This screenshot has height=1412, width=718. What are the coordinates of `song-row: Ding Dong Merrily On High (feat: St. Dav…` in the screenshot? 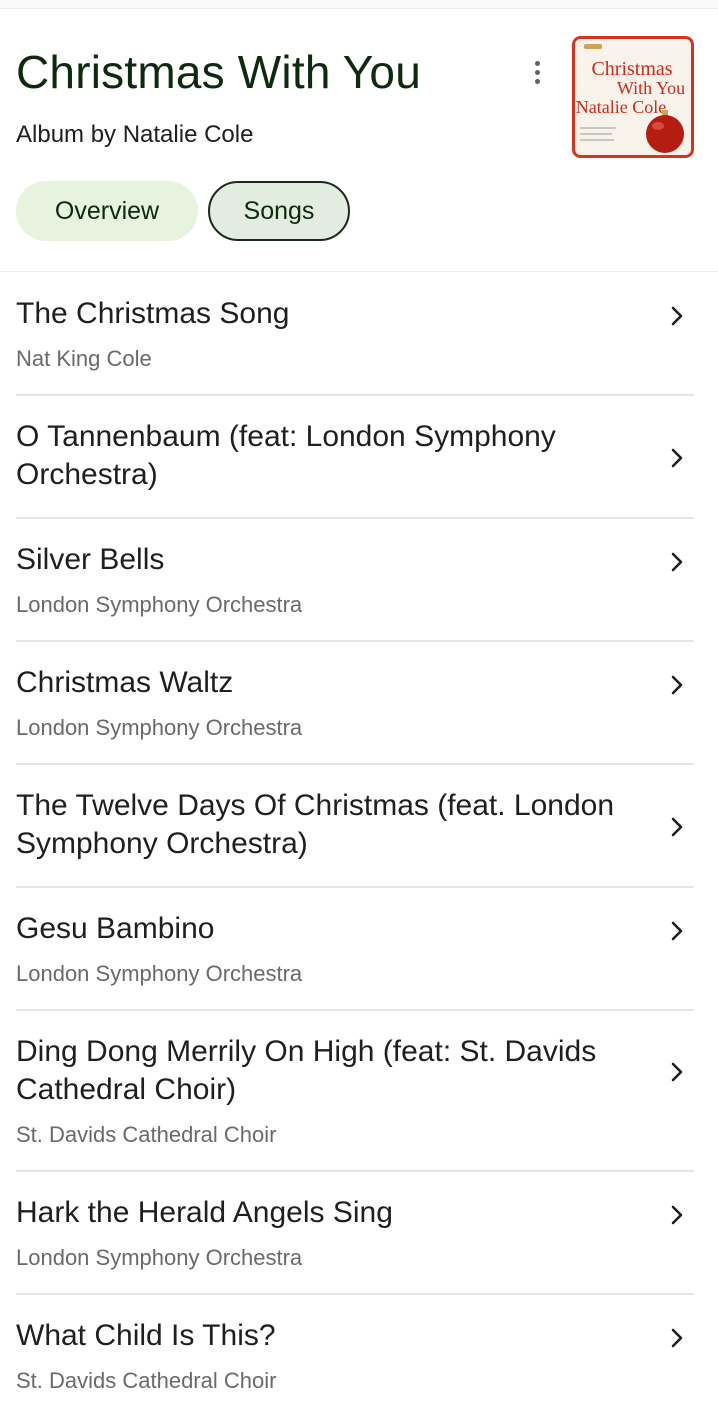 It's located at (355, 1091).